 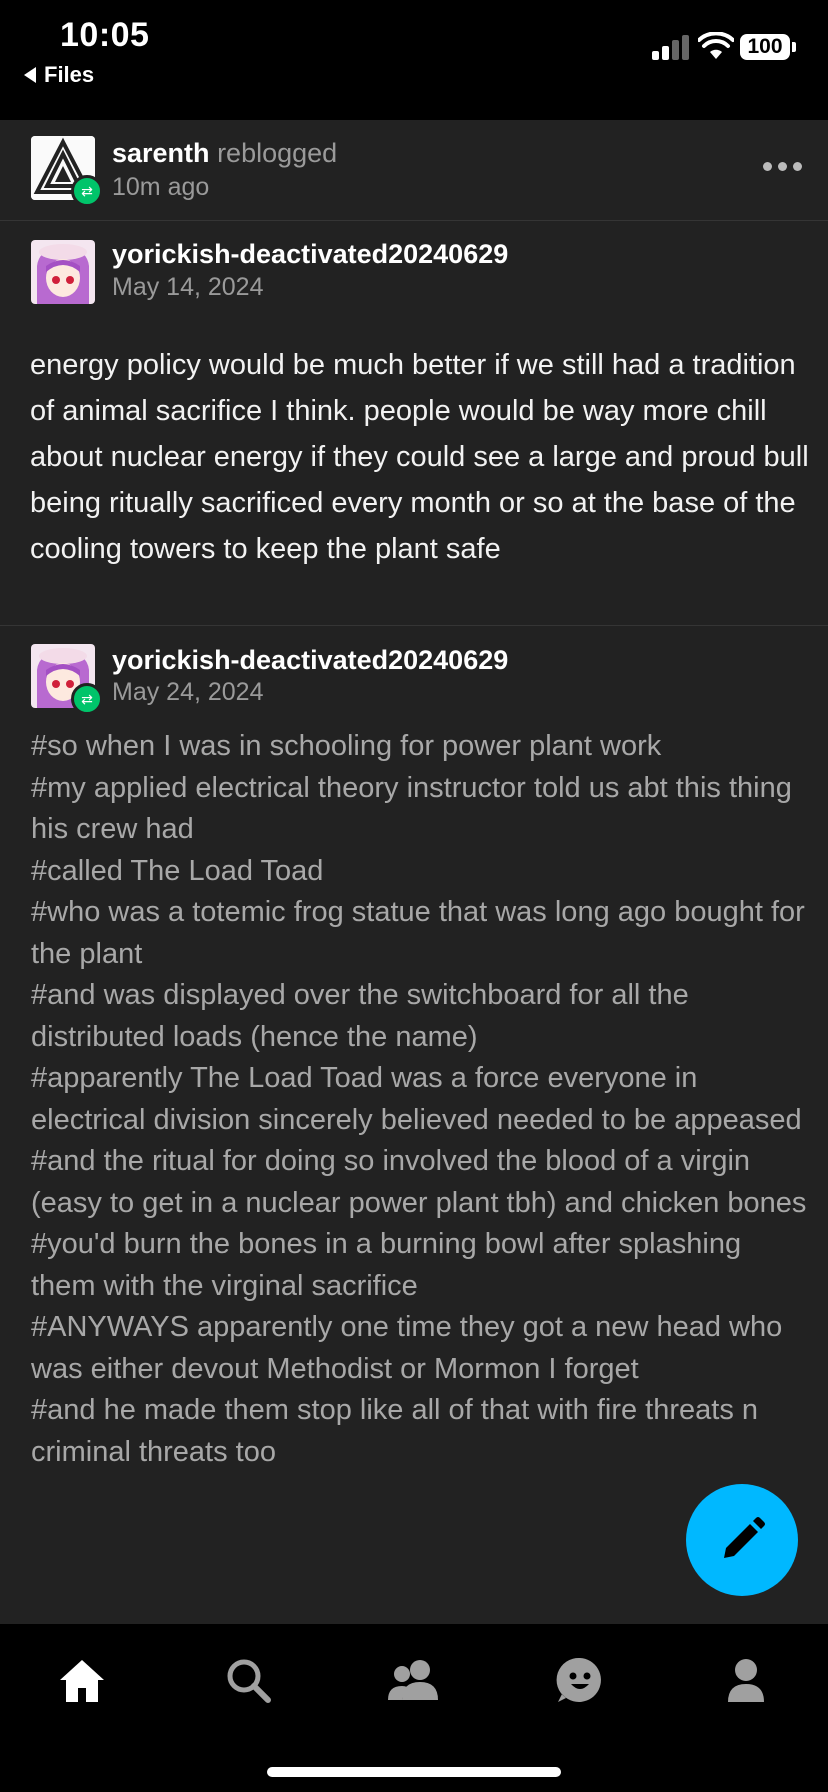 I want to click on tab-activity, so click(x=580, y=1680).